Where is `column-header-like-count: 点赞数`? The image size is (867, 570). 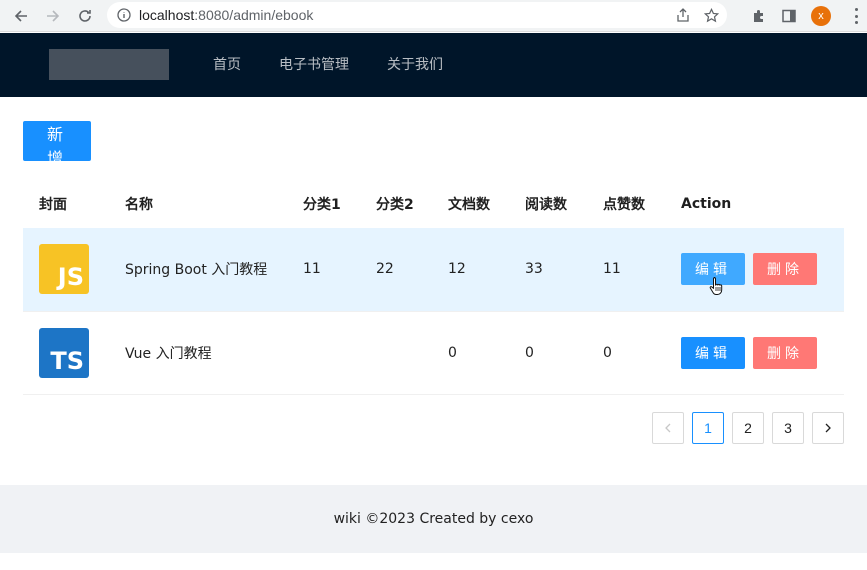
column-header-like-count: 点赞数 is located at coordinates (624, 205).